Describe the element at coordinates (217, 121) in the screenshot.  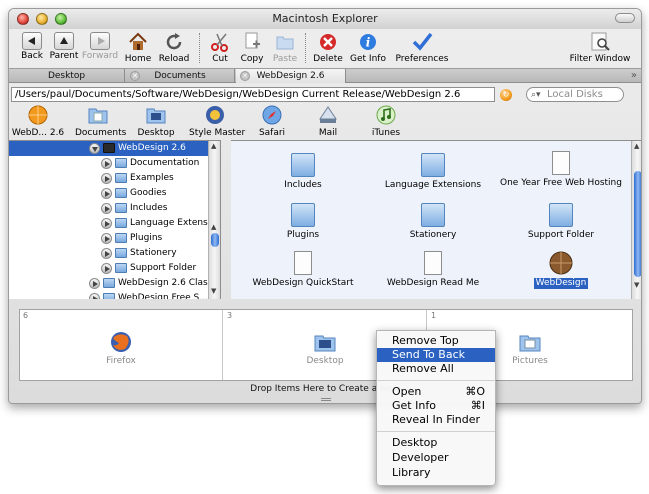
I see `favorite-style-master: Style Master` at that location.